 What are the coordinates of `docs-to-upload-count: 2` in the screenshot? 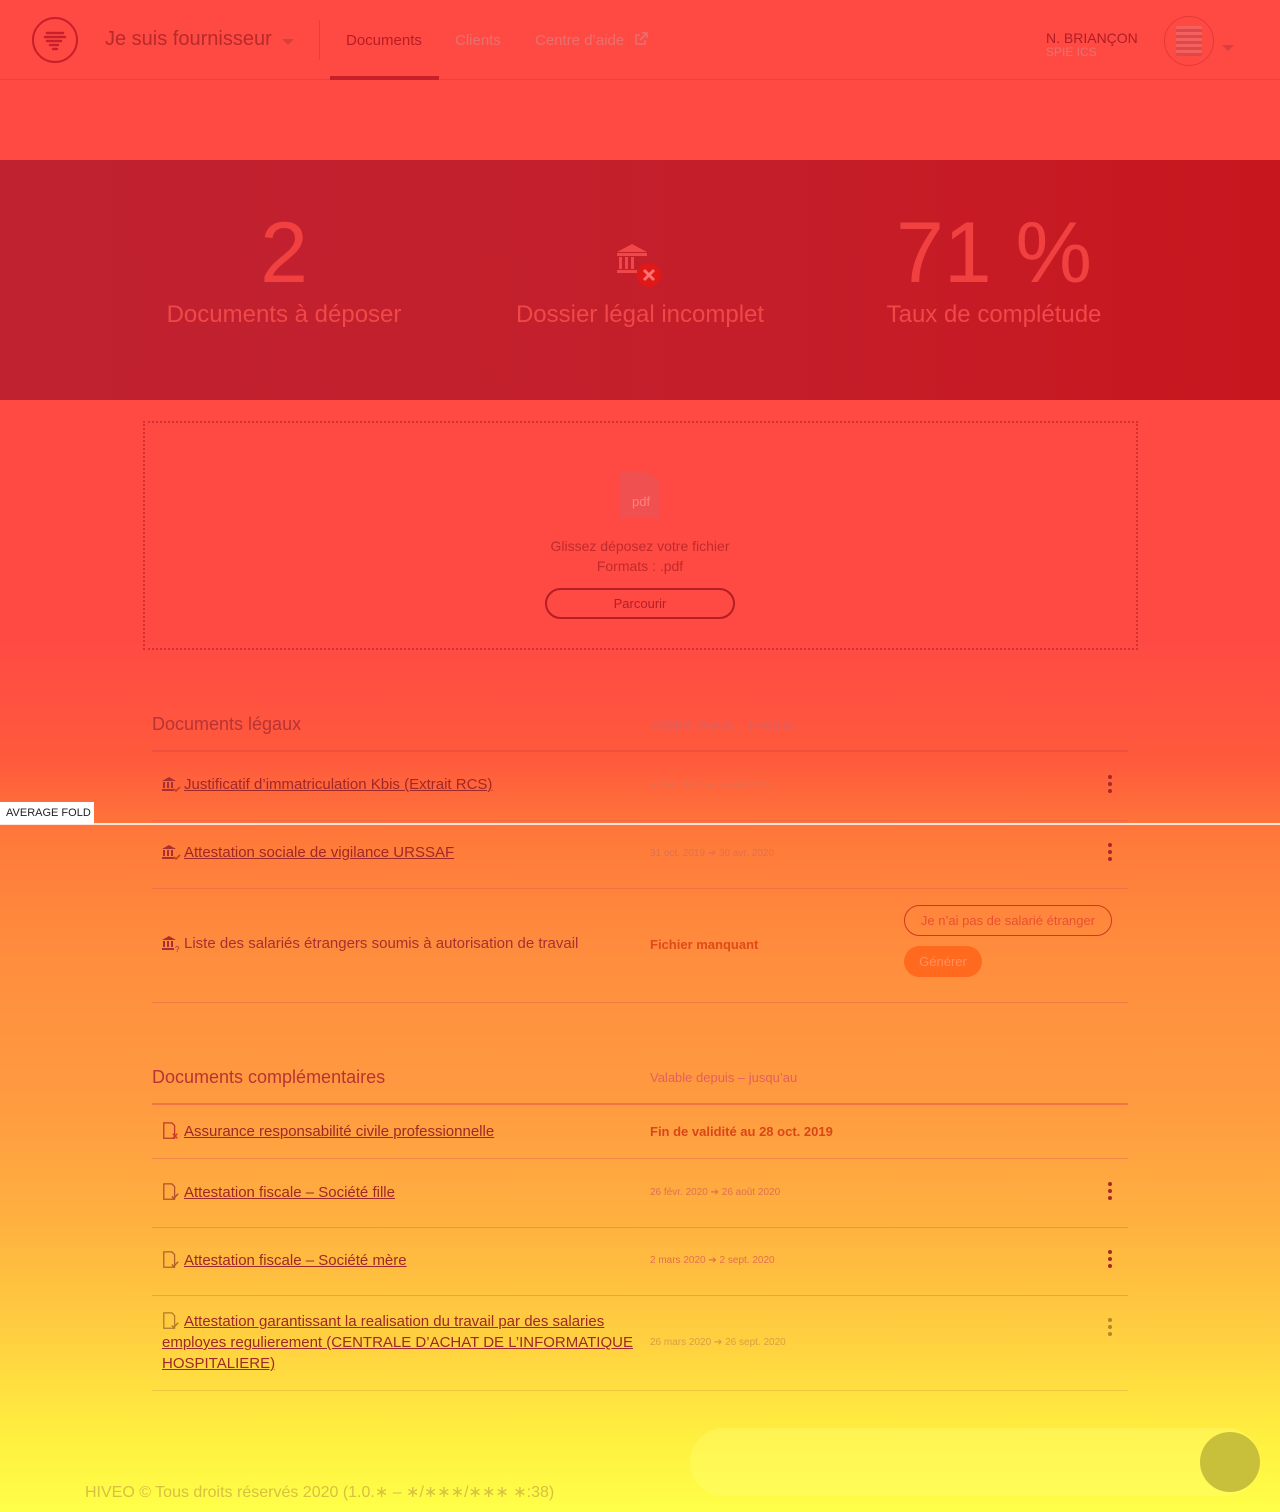 It's located at (284, 253).